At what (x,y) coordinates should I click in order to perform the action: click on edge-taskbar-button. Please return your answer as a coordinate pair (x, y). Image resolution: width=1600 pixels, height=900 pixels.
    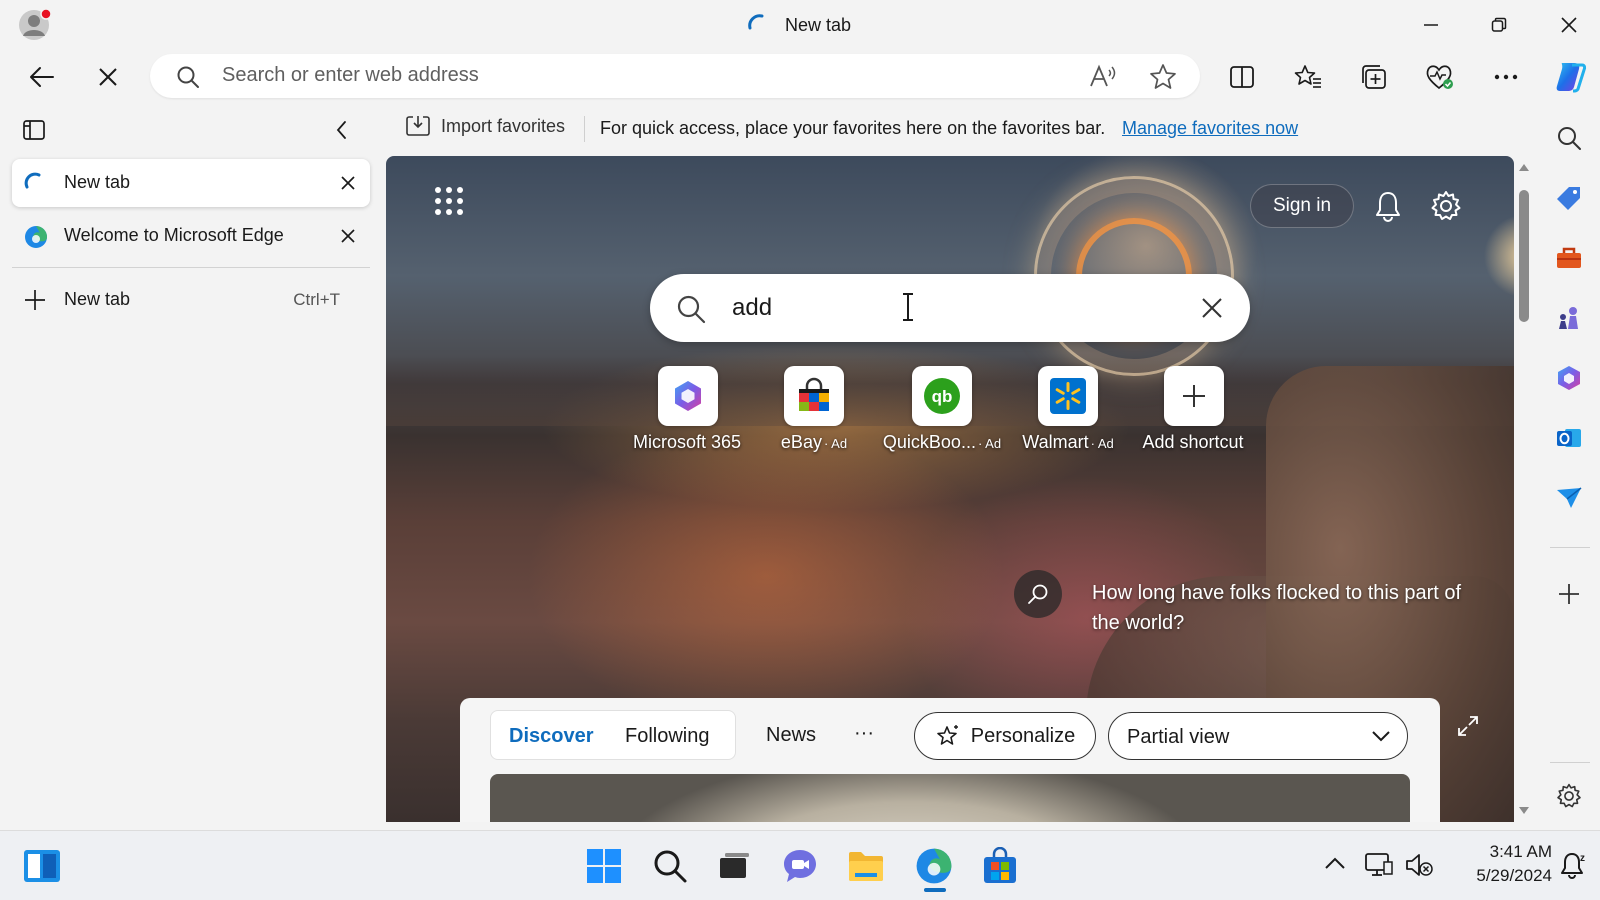
    Looking at the image, I should click on (934, 866).